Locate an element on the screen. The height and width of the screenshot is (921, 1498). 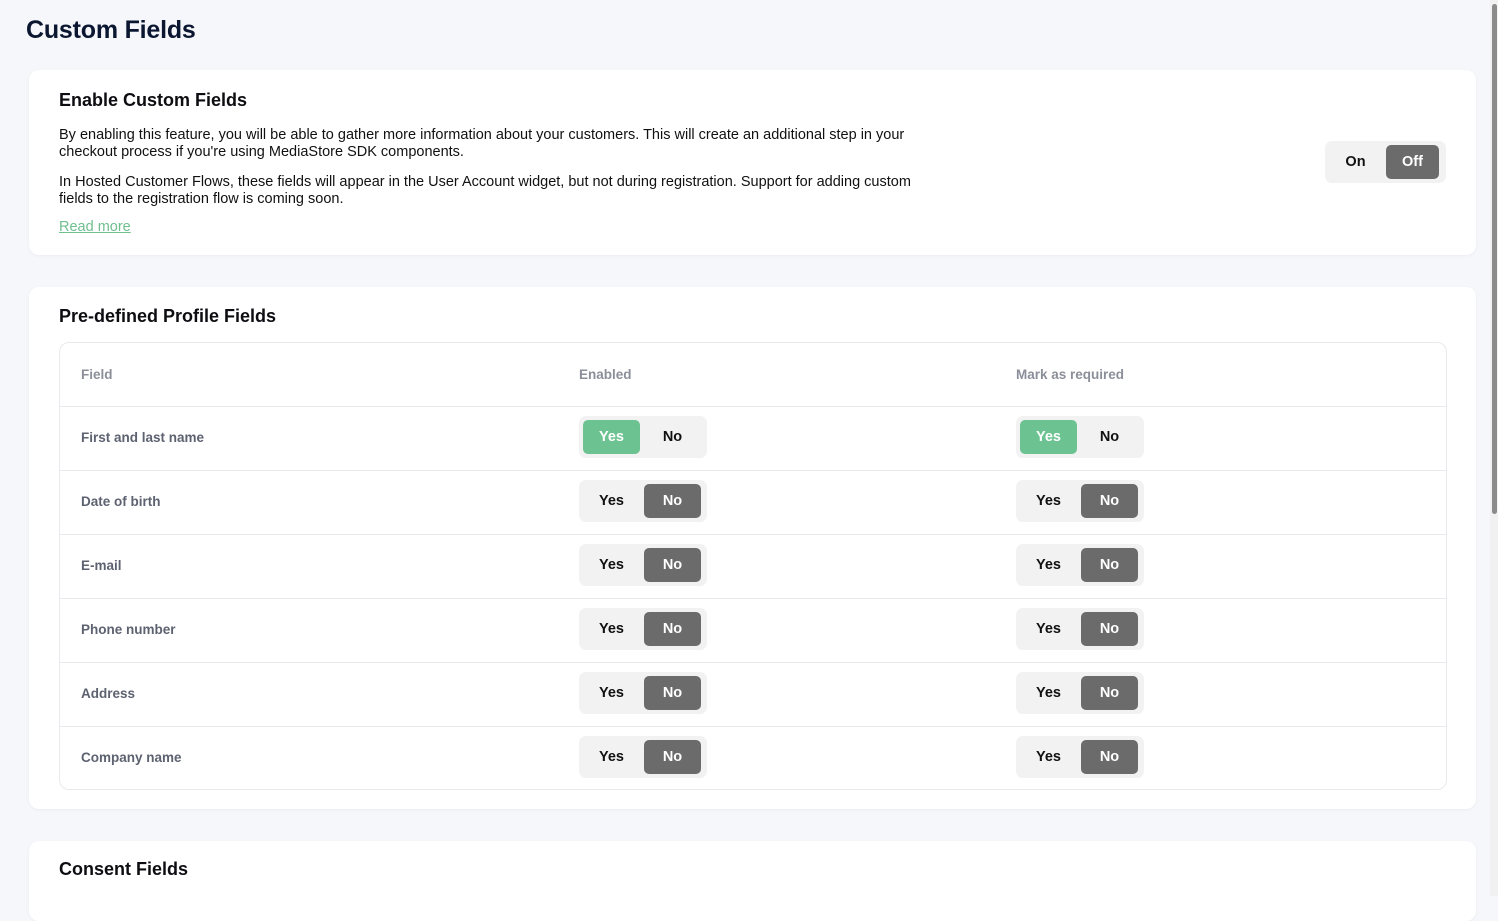
consent-fields-card: Consent Fields is located at coordinates (752, 881).